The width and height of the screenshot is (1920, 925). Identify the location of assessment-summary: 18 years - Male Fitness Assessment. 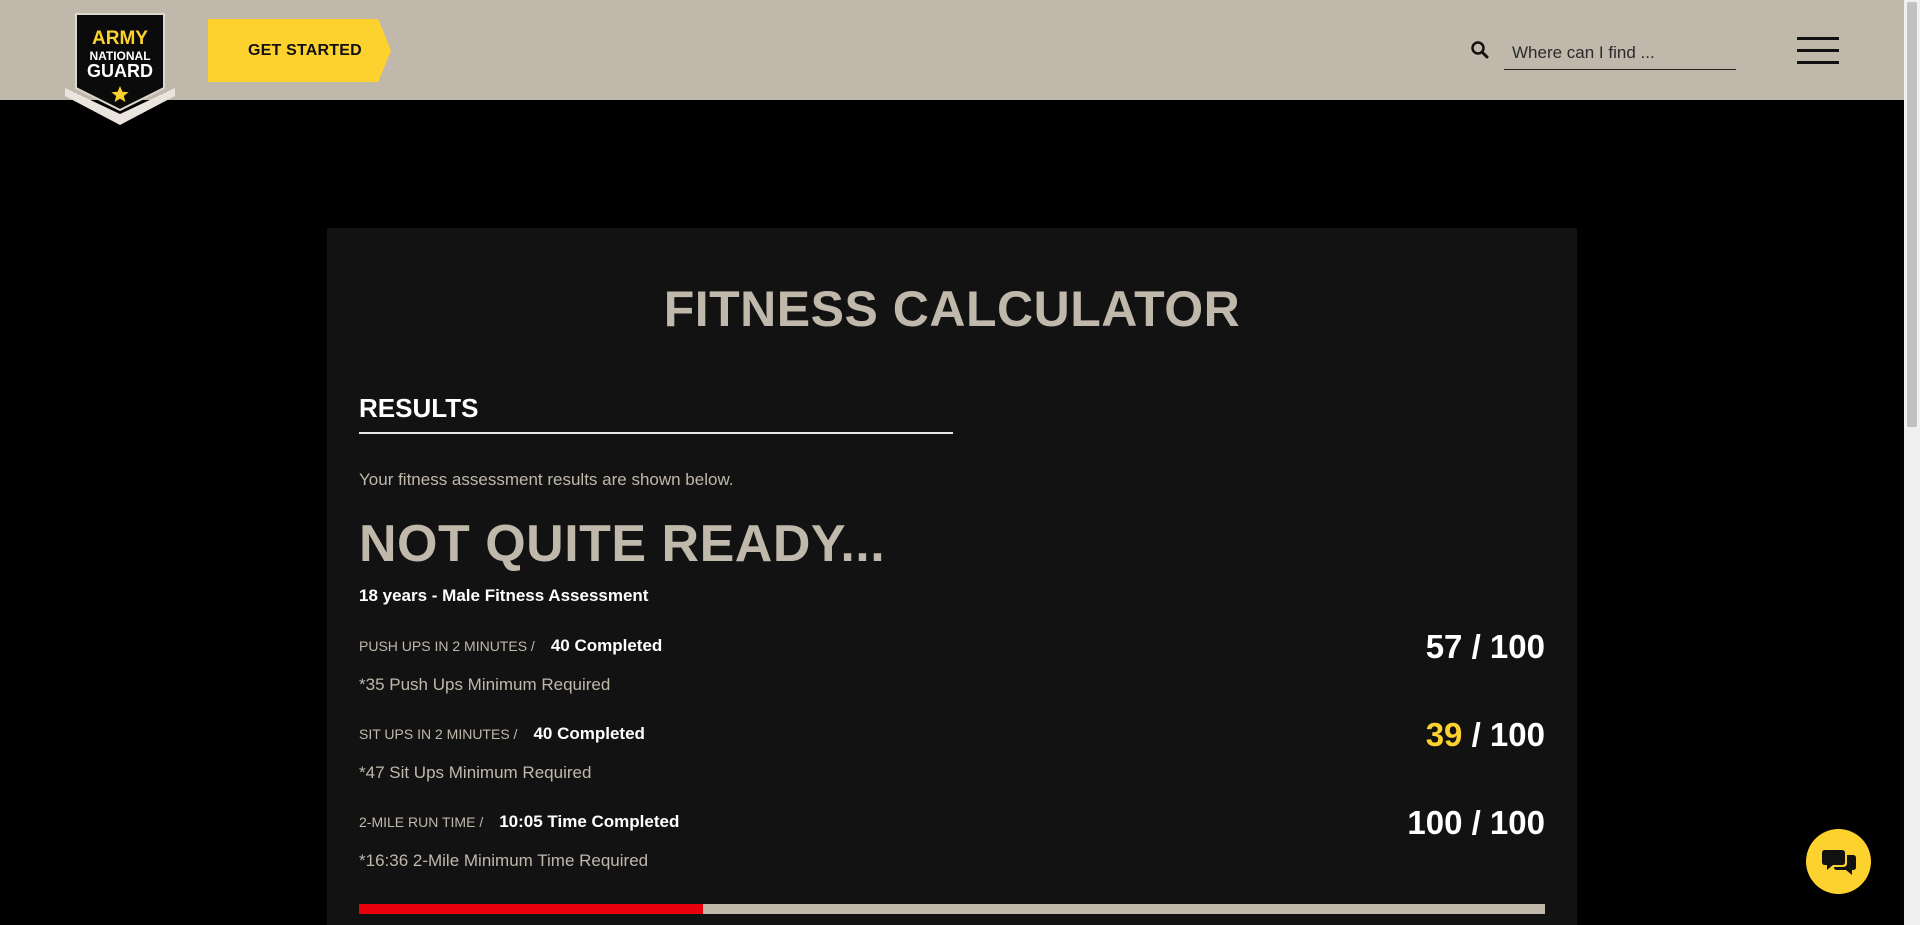
(504, 595).